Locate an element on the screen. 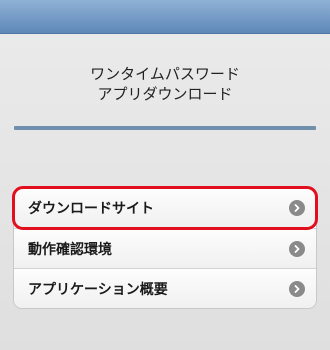 This screenshot has width=330, height=350. page-title-line-2: アプリダウンロード is located at coordinates (165, 94).